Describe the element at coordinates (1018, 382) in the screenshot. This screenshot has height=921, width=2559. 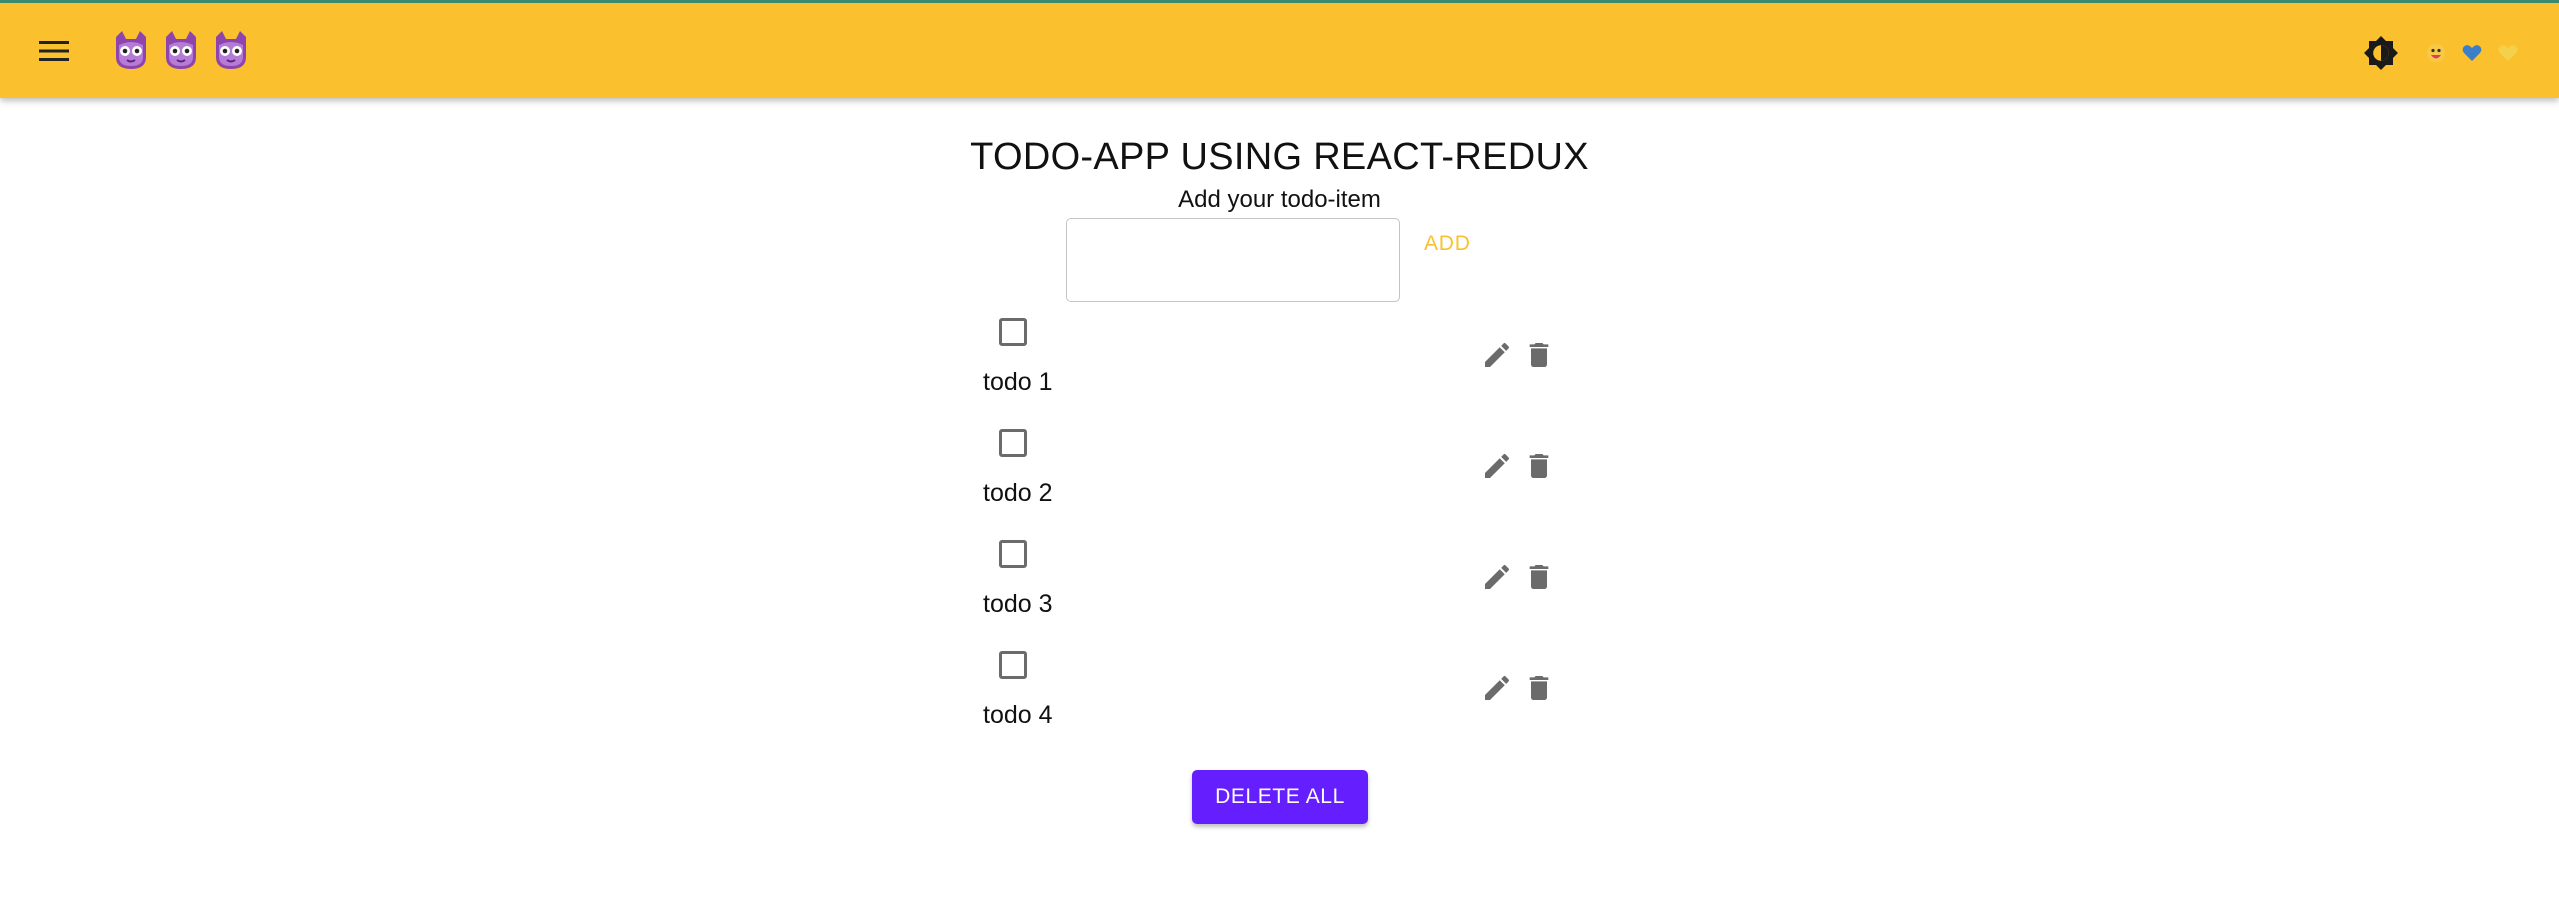
I see `todo-label: todo 1` at that location.